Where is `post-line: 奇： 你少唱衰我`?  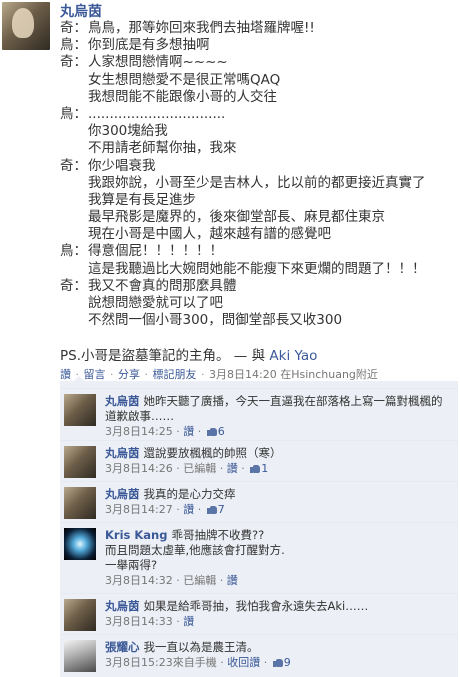
post-line: 奇： 你少唱衰我 is located at coordinates (108, 165).